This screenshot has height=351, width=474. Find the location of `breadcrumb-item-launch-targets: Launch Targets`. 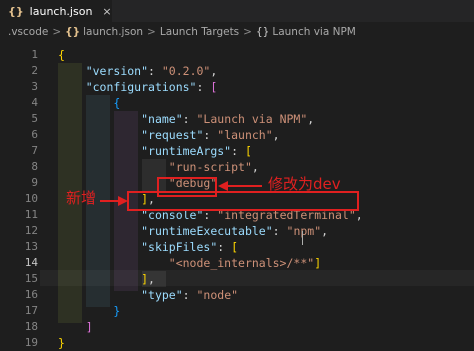

breadcrumb-item-launch-targets: Launch Targets is located at coordinates (199, 32).